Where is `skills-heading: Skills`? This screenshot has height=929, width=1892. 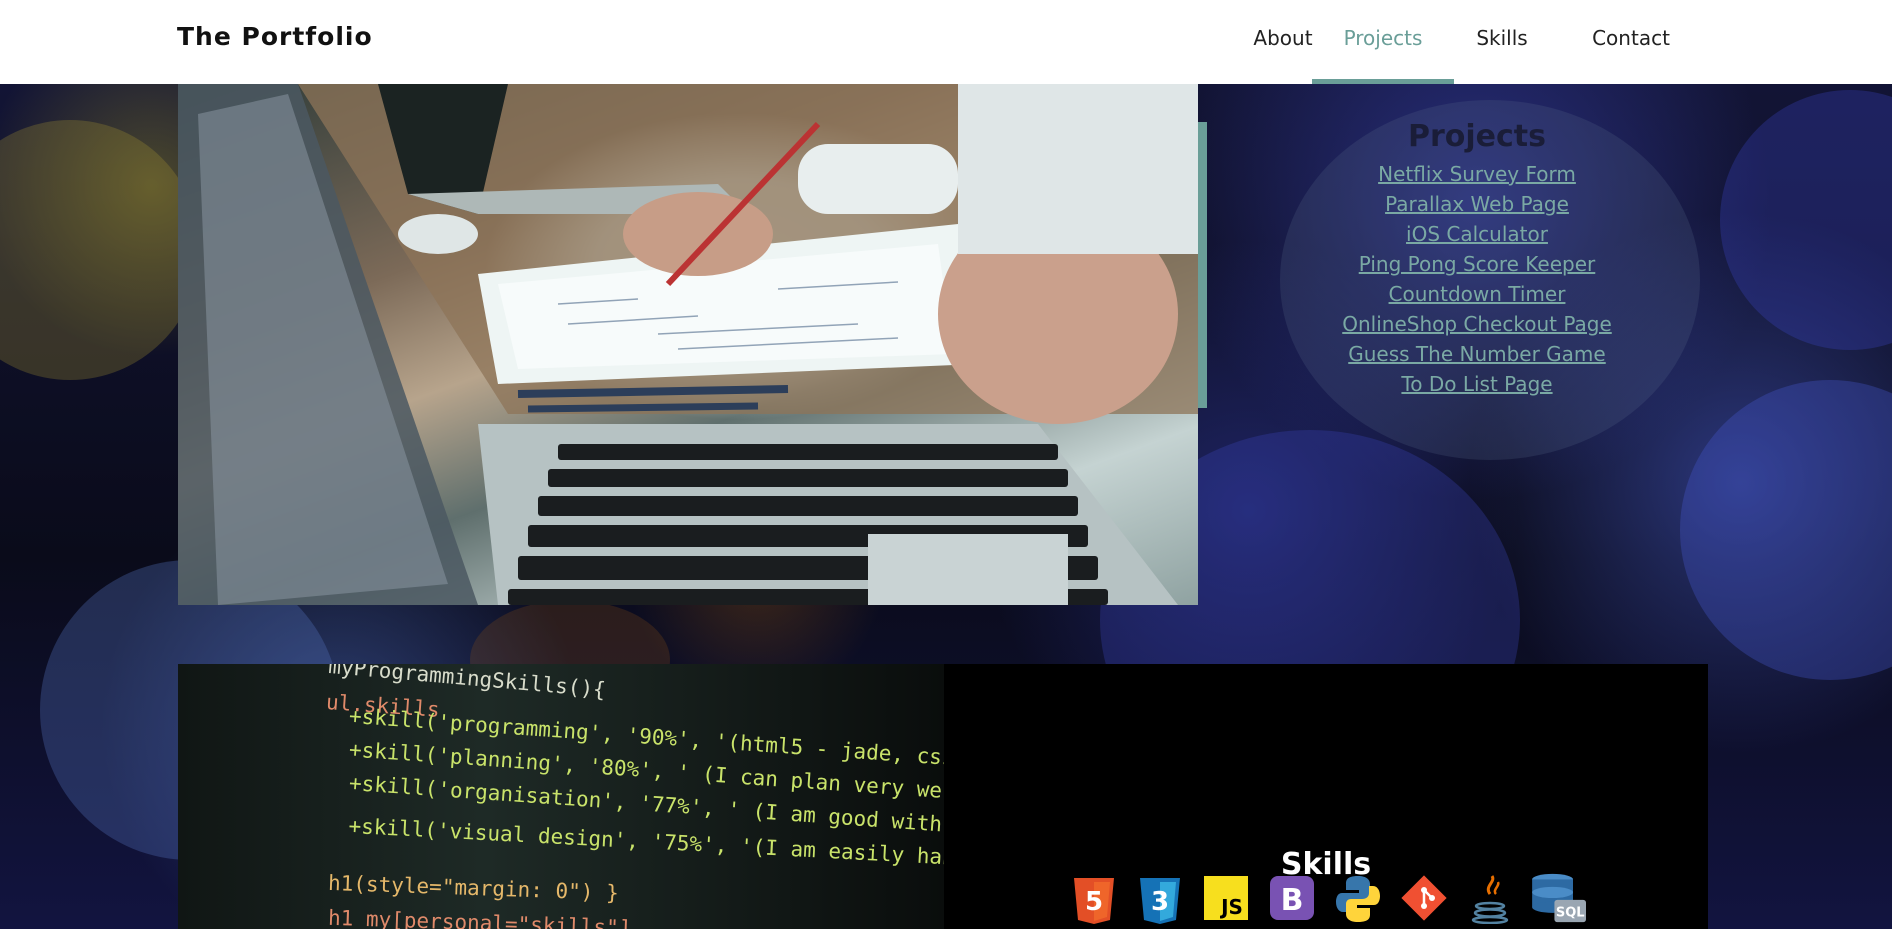
skills-heading: Skills is located at coordinates (1326, 864).